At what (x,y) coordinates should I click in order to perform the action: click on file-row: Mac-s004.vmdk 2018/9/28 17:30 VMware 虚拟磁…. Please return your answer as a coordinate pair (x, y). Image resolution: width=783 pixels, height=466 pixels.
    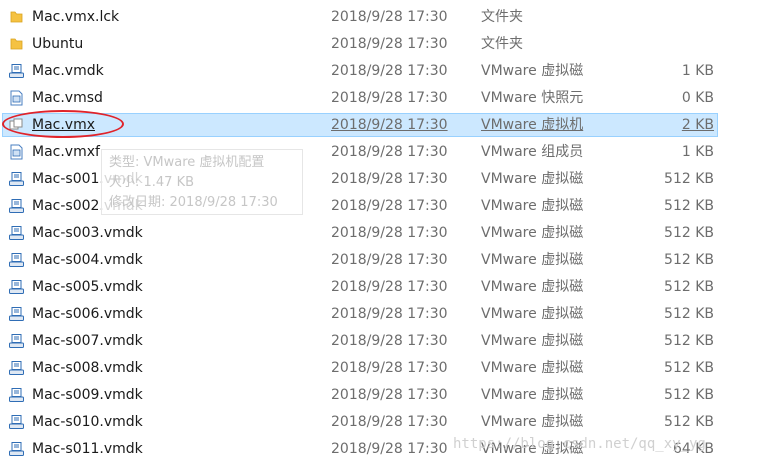
    Looking at the image, I should click on (391, 260).